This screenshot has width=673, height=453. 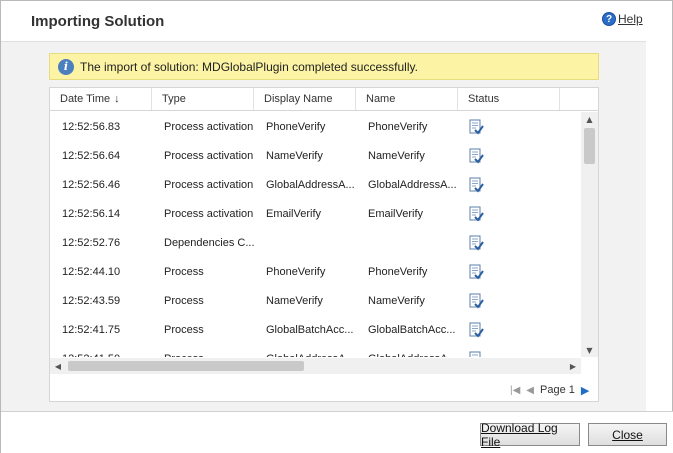 I want to click on column-header-label: Name, so click(x=381, y=99).